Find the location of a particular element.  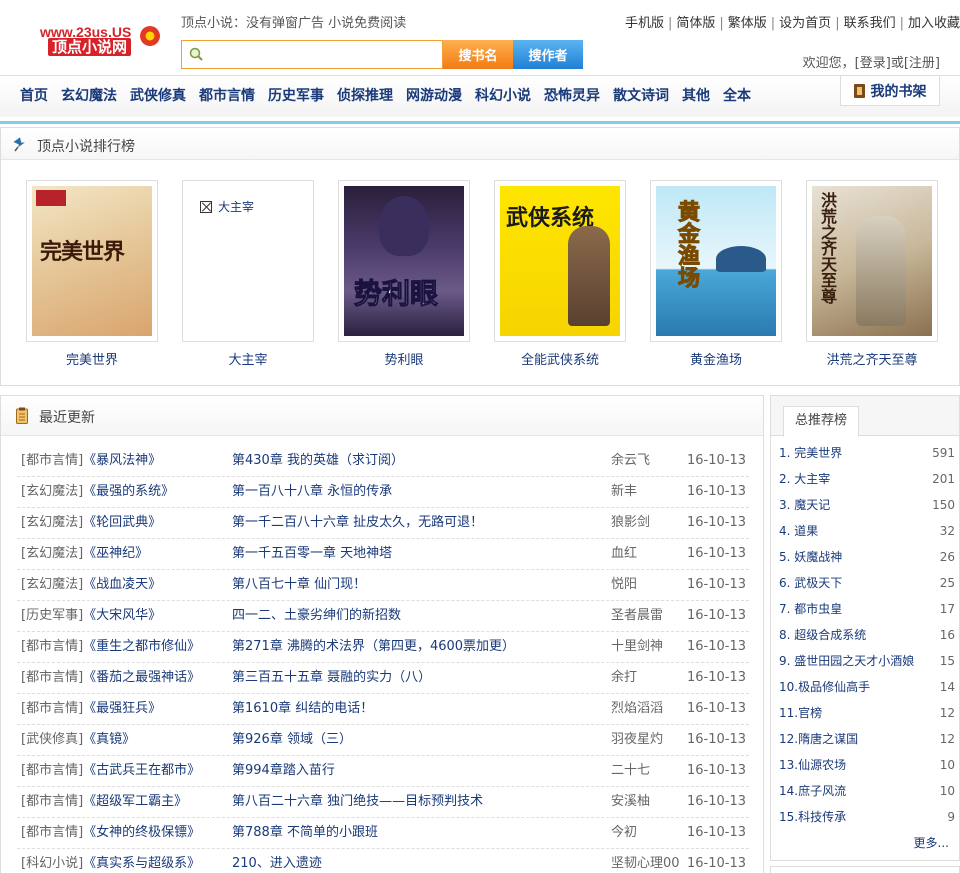

update-chapter-link: 第788章 不简单的小跟班 is located at coordinates (305, 833).